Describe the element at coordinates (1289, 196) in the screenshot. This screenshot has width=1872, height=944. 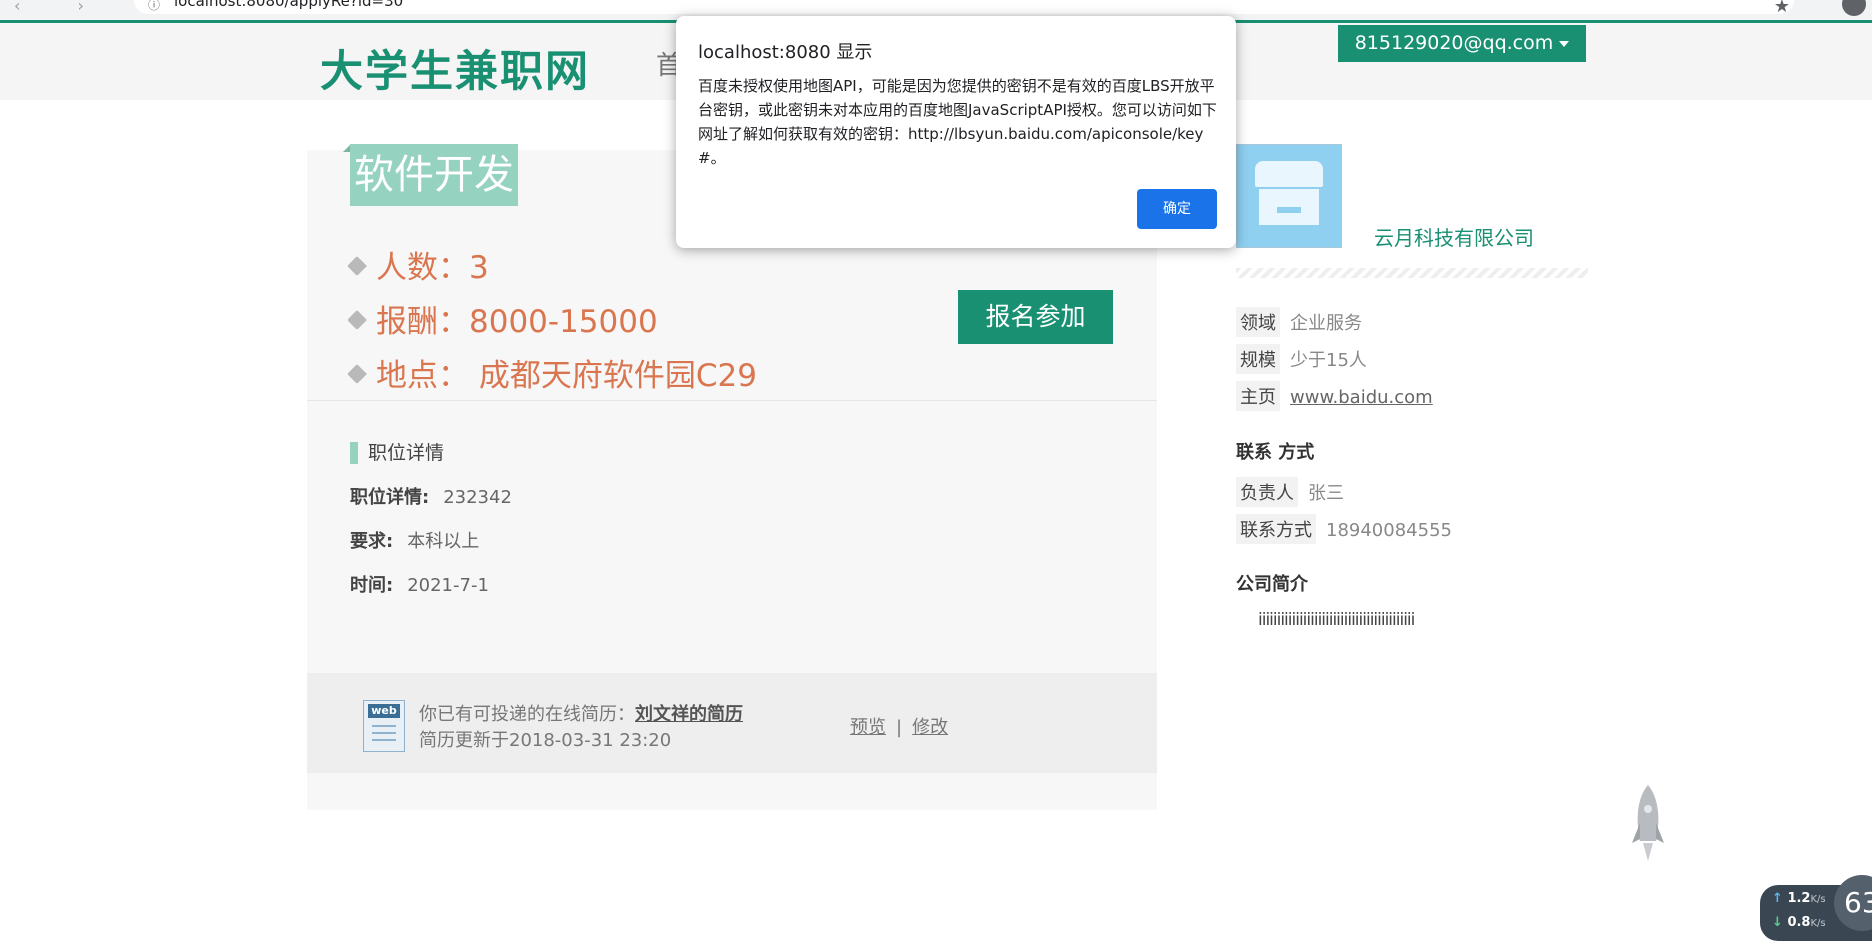
I see `company-logo-shop-icon` at that location.